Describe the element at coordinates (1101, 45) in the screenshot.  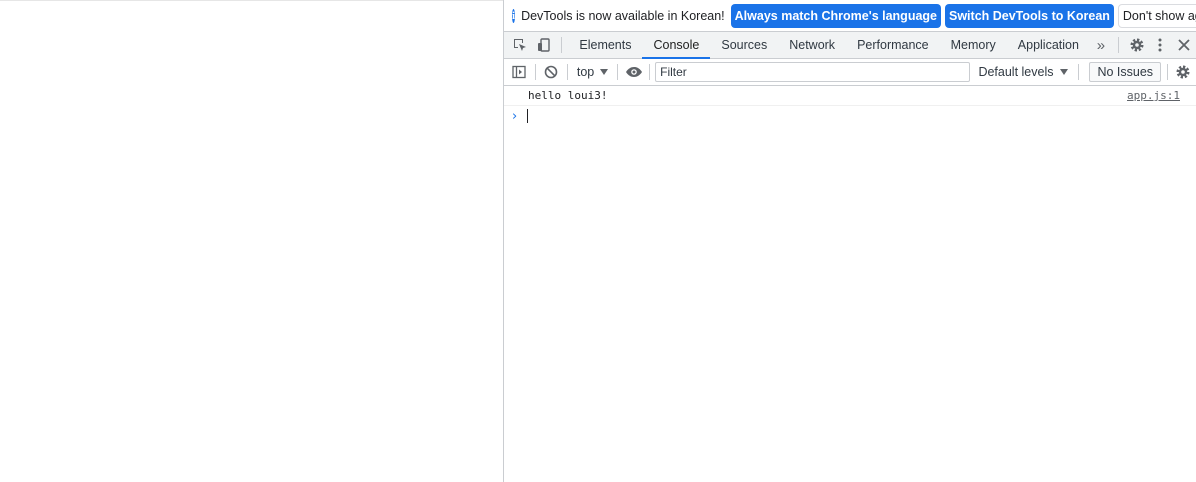
I see `more-tabs-icon: »` at that location.